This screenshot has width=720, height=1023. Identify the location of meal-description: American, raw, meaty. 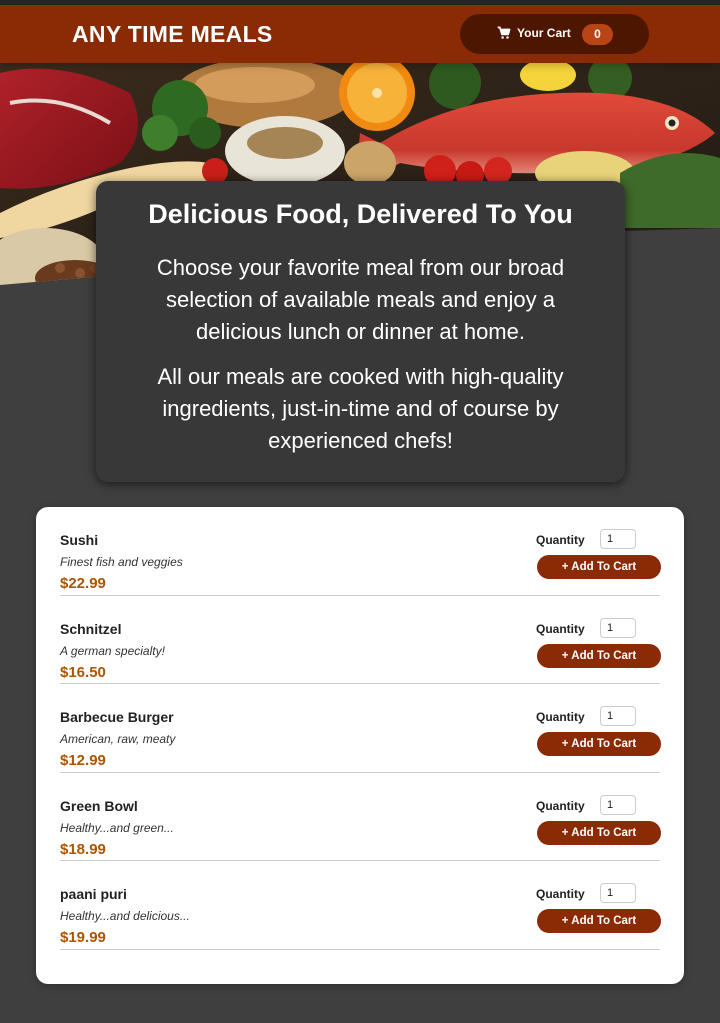
(118, 739).